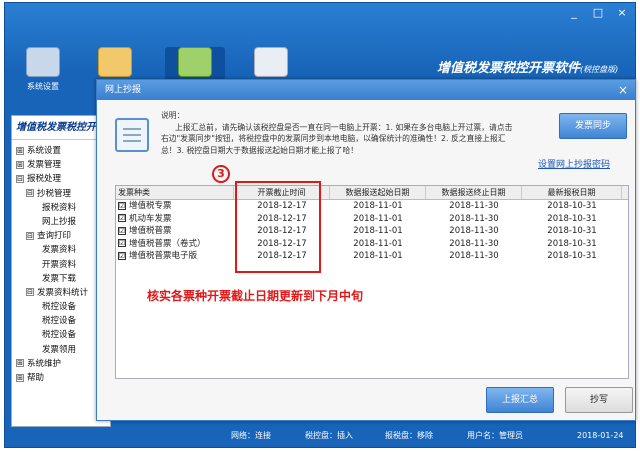  Describe the element at coordinates (175, 192) in the screenshot. I see `column-header: 发票种类` at that location.